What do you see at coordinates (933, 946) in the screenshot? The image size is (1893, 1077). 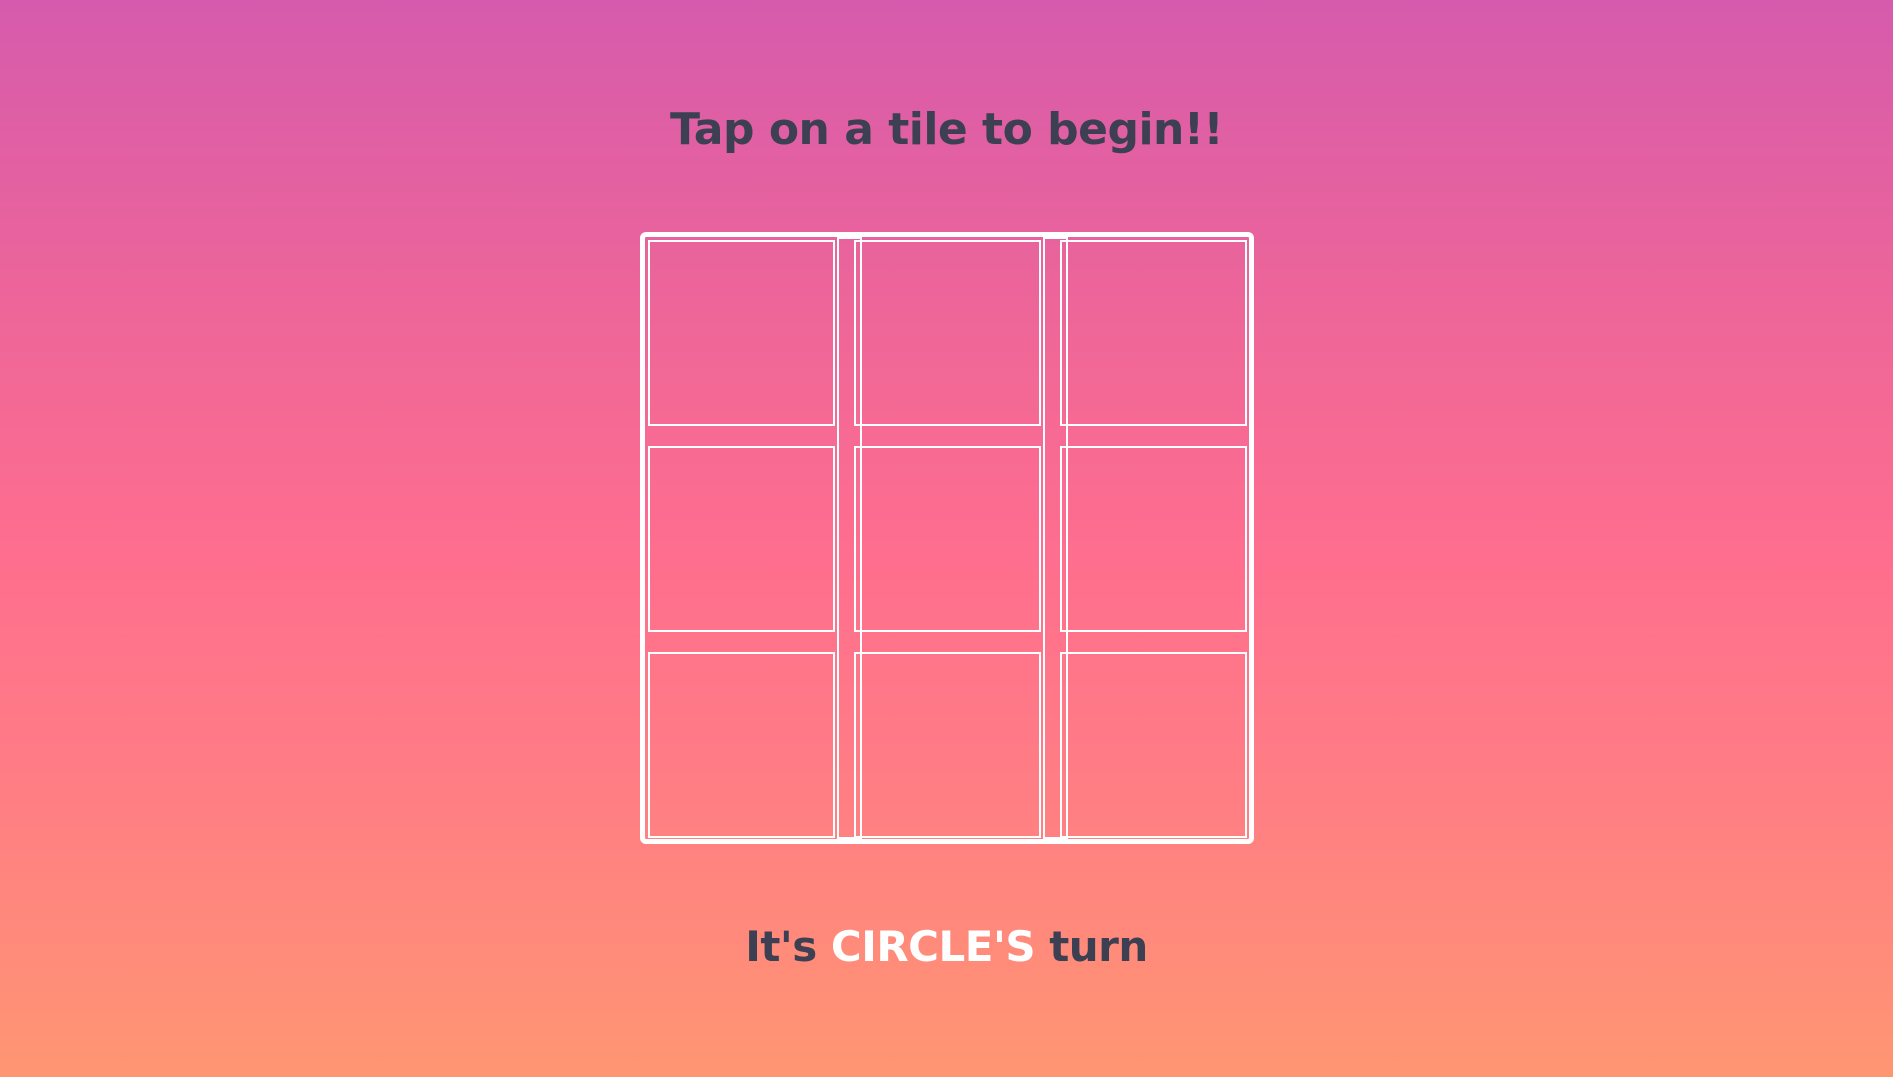 I see `current-player: CIRCLE'S` at bounding box center [933, 946].